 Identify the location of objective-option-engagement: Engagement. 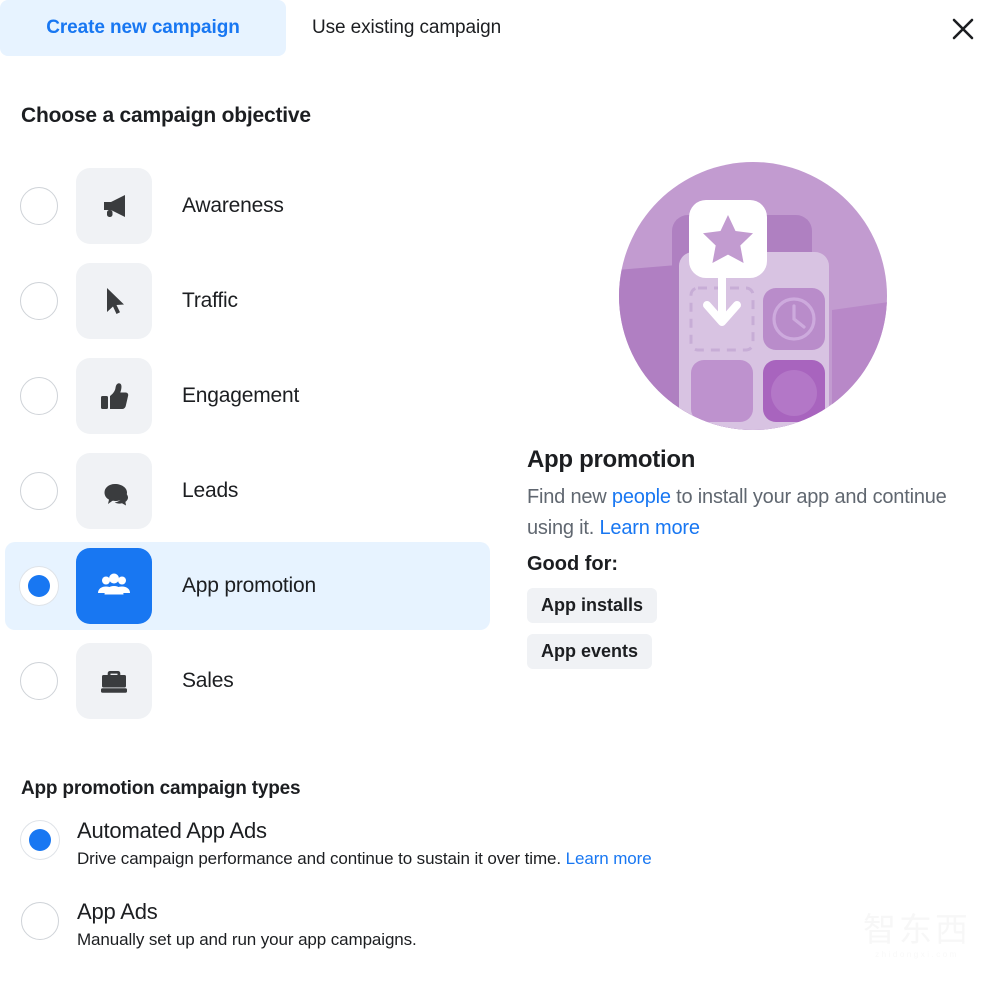
(247, 396).